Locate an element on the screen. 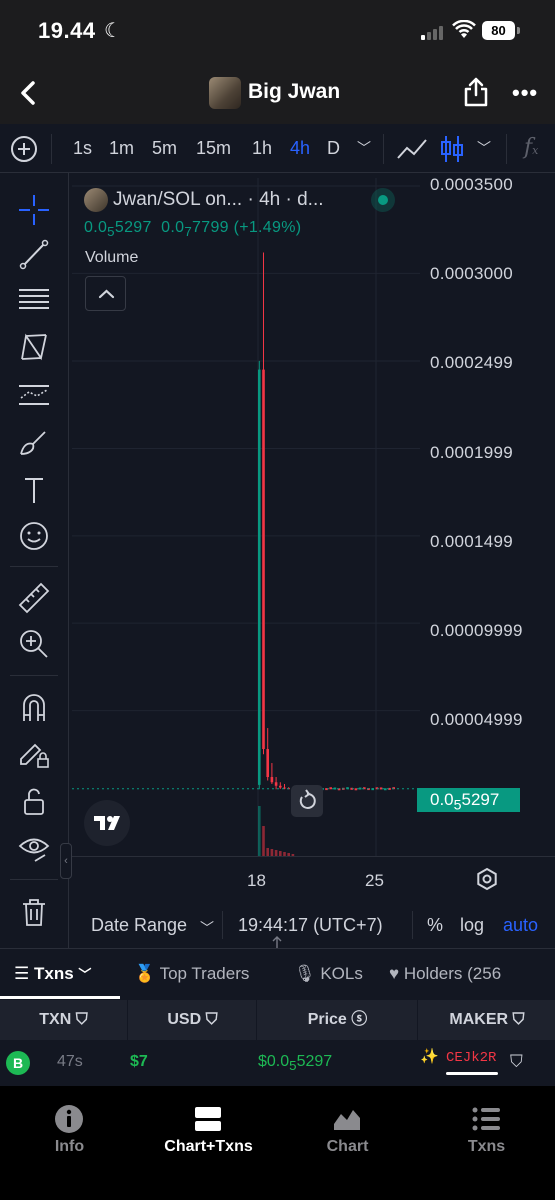  interval-5m: 5m is located at coordinates (164, 148).